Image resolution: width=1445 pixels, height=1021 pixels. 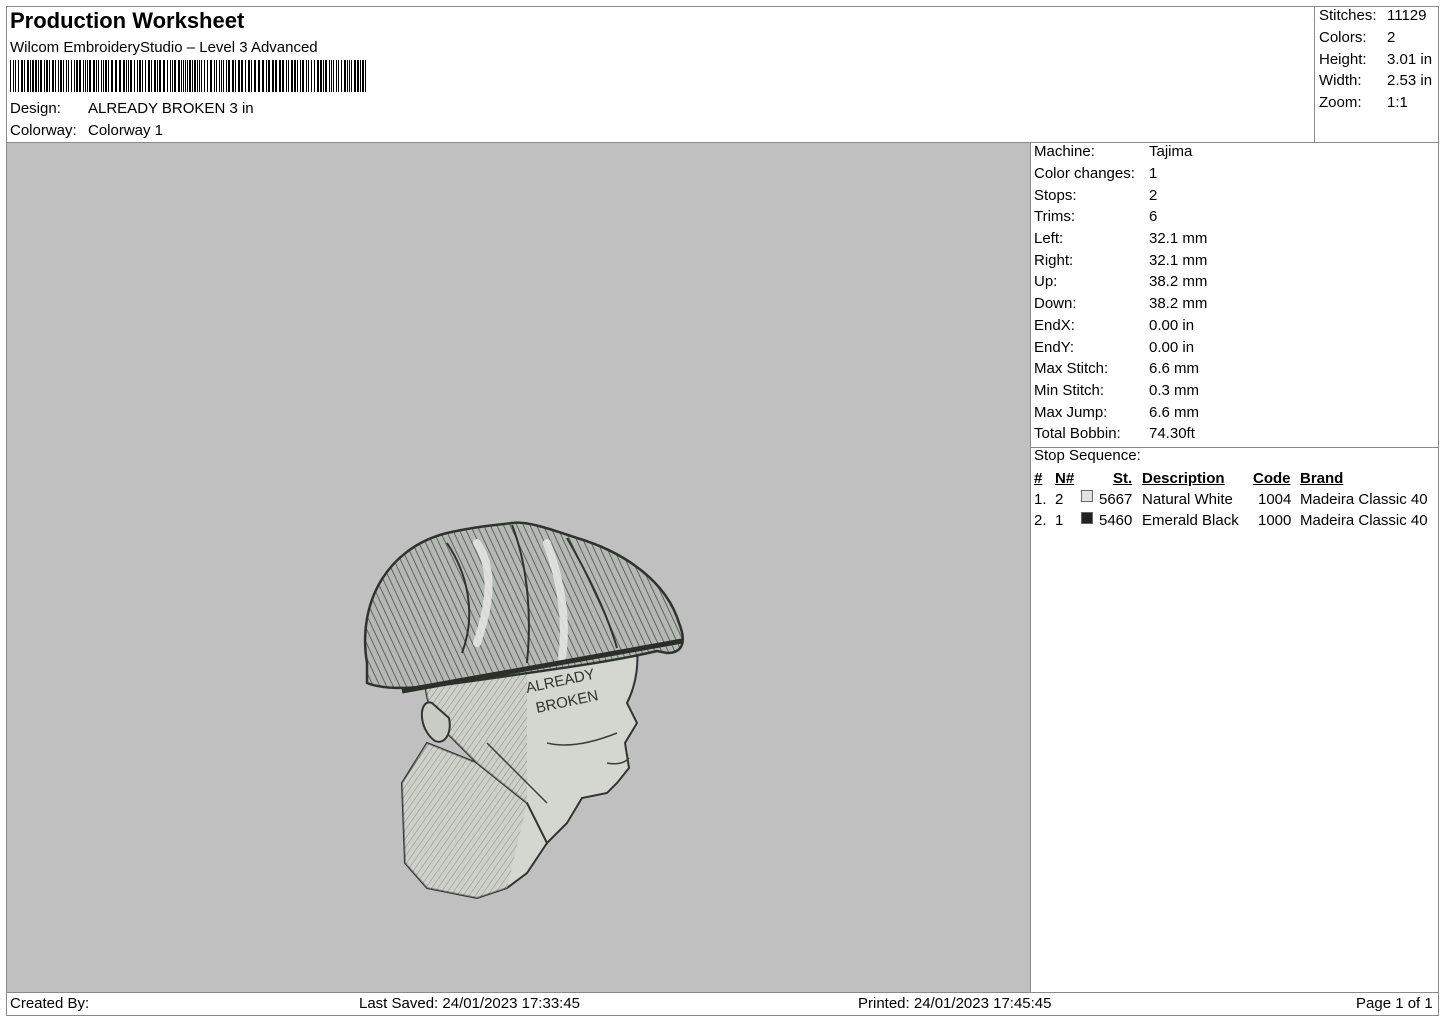 I want to click on column-header-brand: Brand, so click(x=1322, y=478).